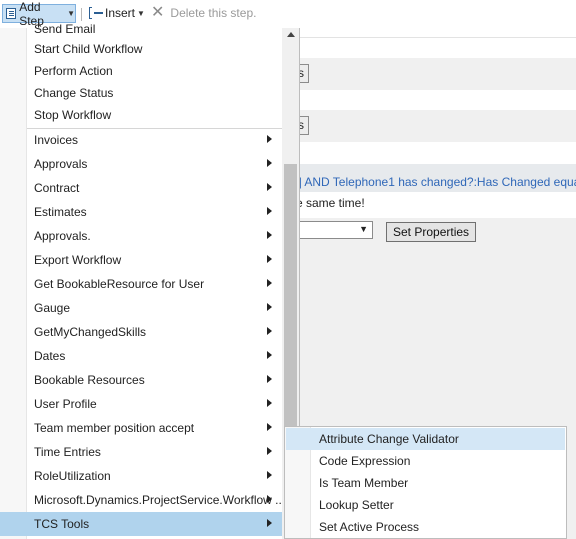  I want to click on submenu-item-set-active-process: Set Active Process, so click(425, 527).